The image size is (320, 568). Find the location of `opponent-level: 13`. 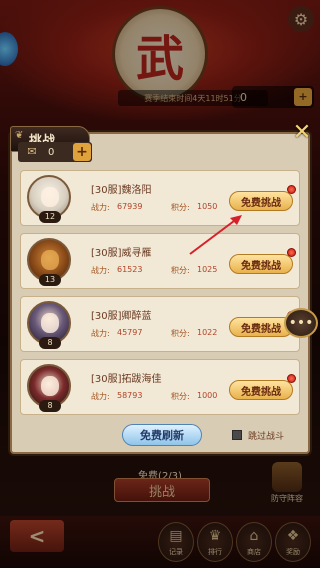

opponent-level: 13 is located at coordinates (50, 280).